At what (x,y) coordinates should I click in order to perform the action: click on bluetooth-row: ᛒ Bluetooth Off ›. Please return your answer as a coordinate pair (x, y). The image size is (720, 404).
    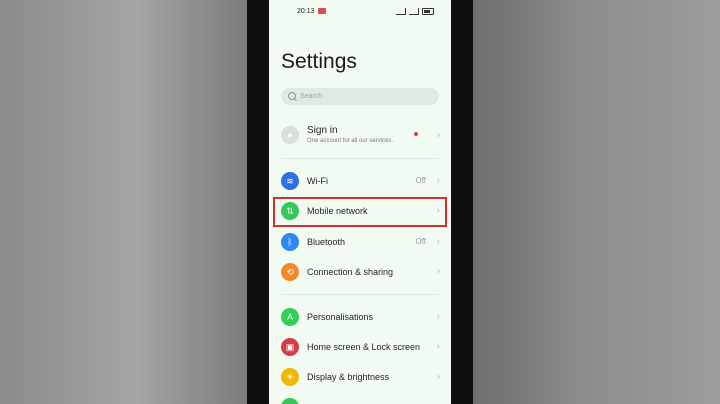
    Looking at the image, I should click on (360, 242).